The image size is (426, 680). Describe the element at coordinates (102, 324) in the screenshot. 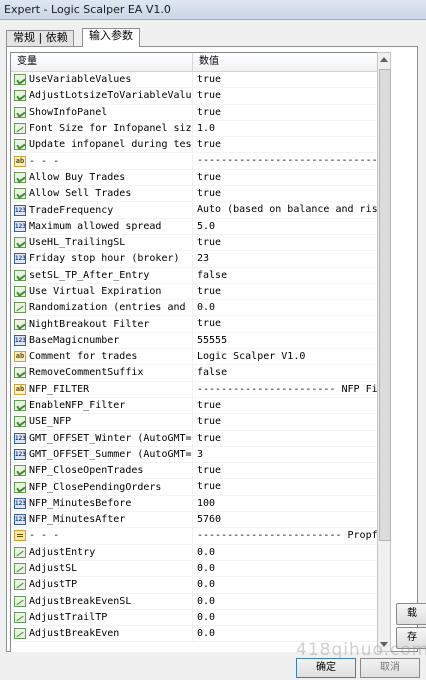

I see `param-name-cell: NightBreakout Filter` at that location.